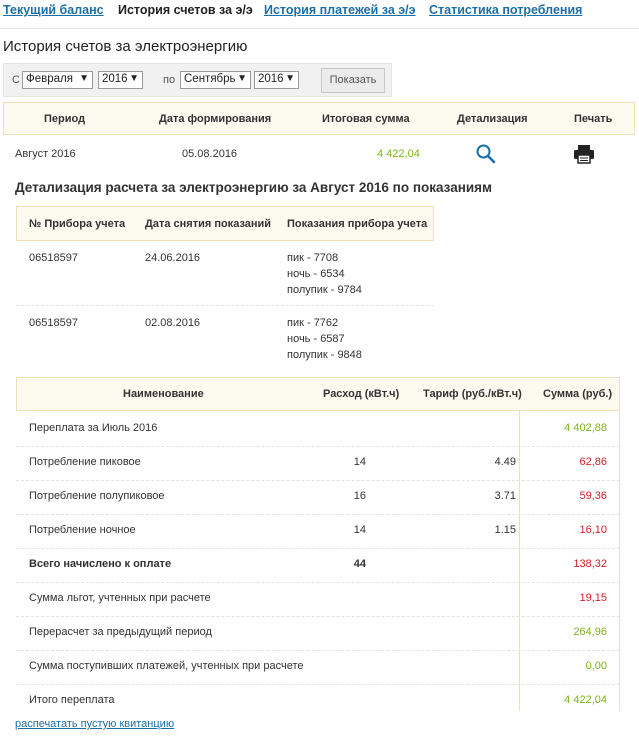 The width and height of the screenshot is (639, 737). What do you see at coordinates (65, 119) in the screenshot?
I see `header-period: Период` at bounding box center [65, 119].